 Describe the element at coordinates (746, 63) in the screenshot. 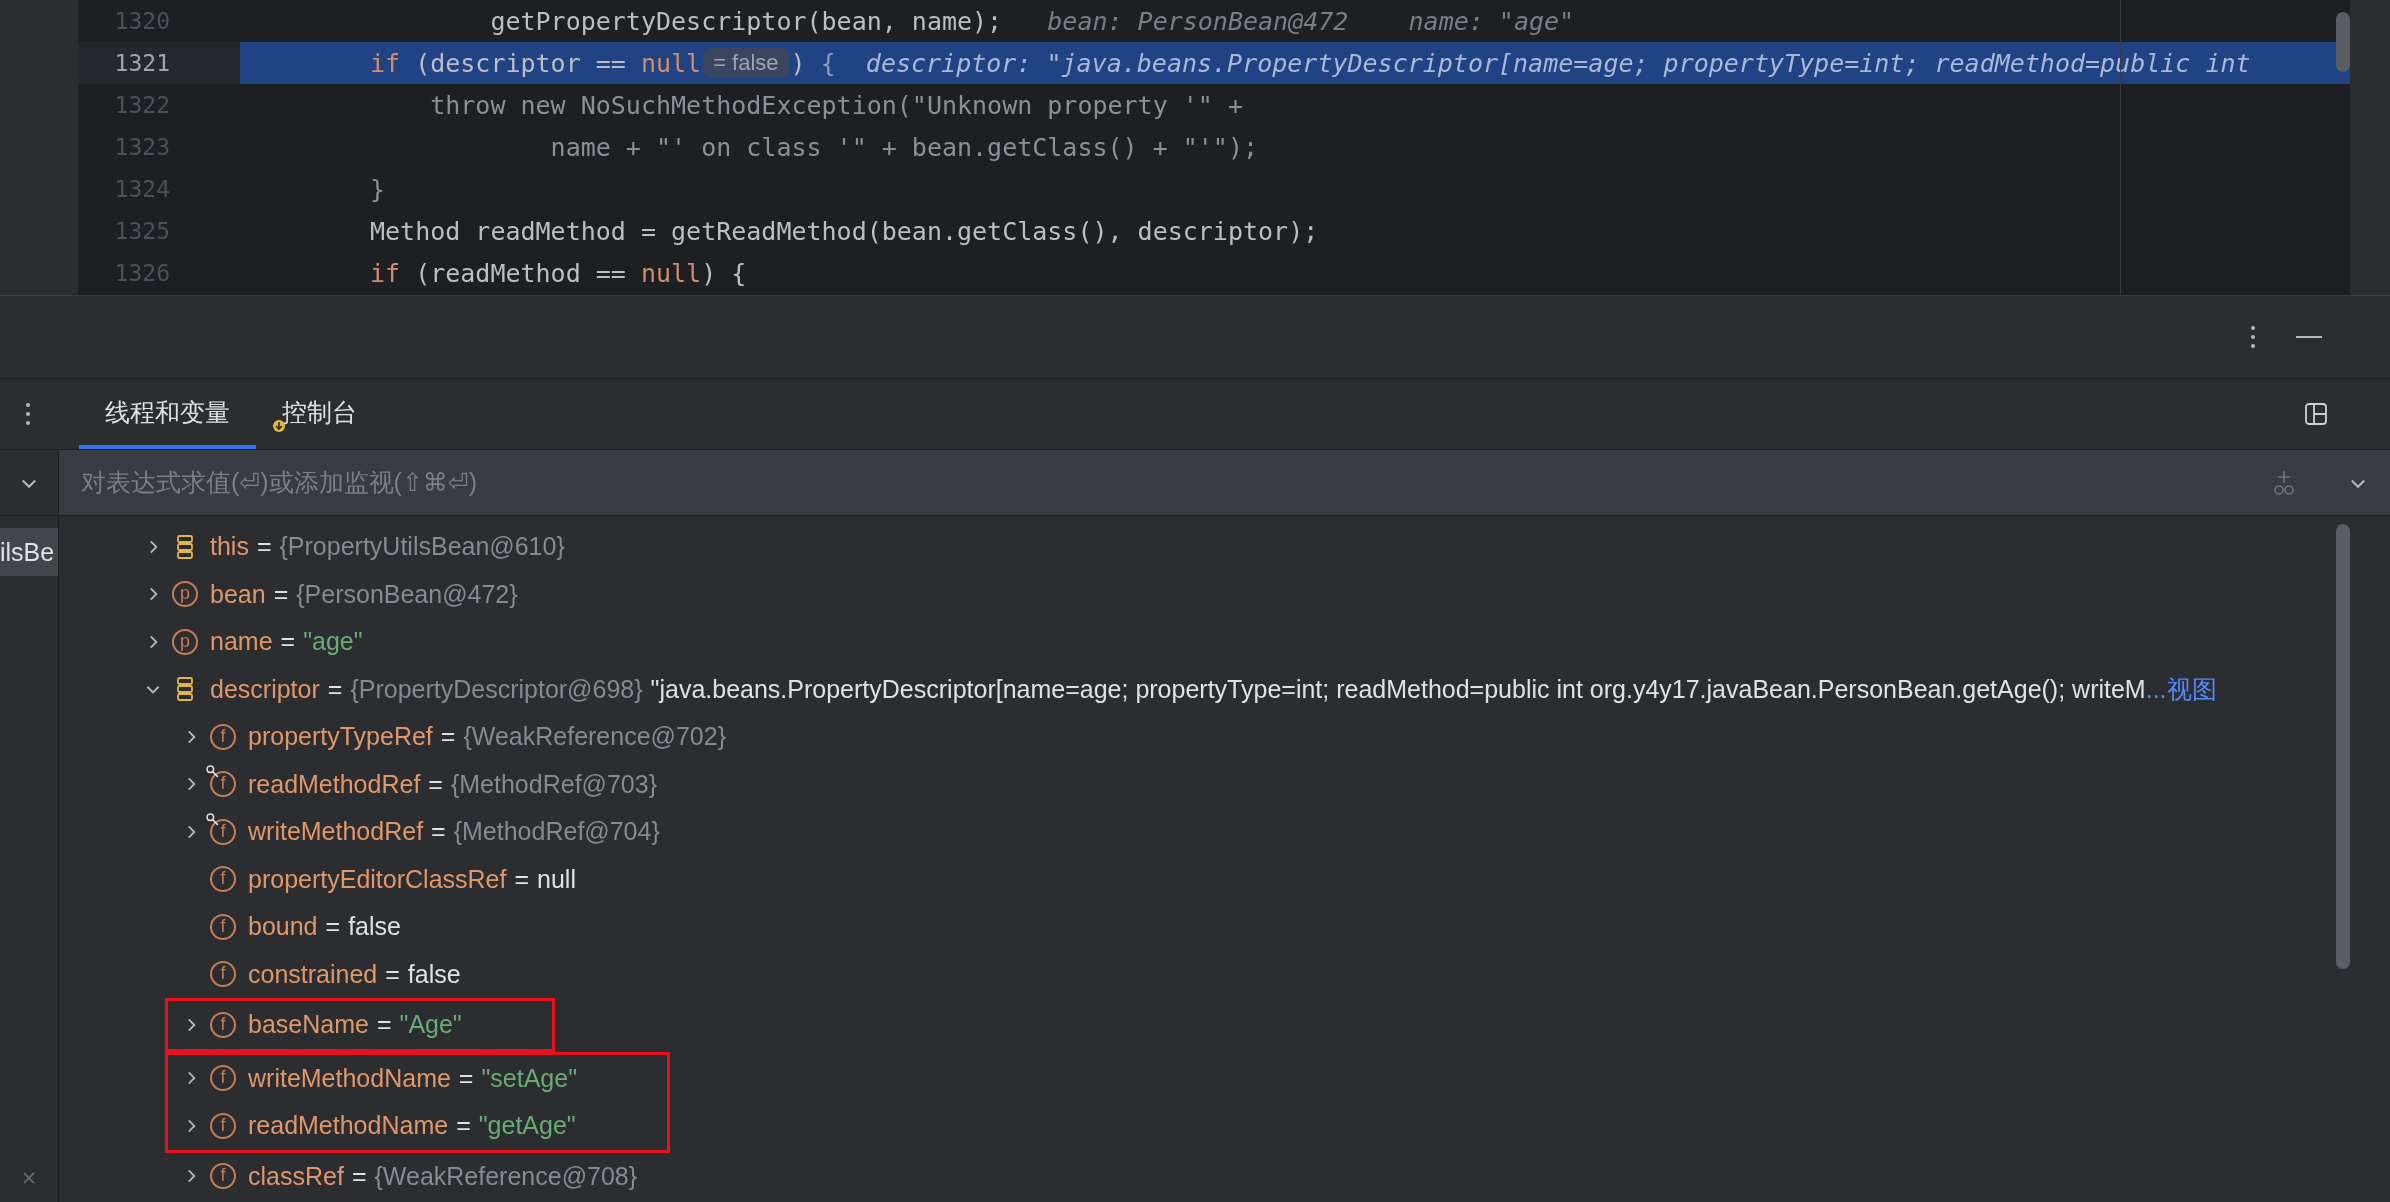

I see `inline-value-pill: = false` at that location.